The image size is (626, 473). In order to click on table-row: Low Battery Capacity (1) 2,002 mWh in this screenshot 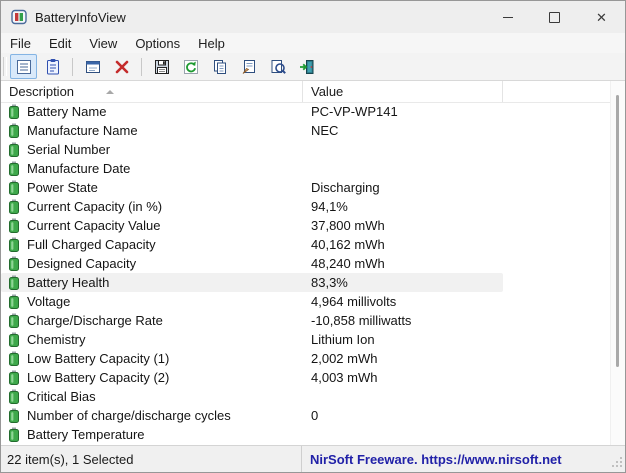, I will do `click(252, 358)`.